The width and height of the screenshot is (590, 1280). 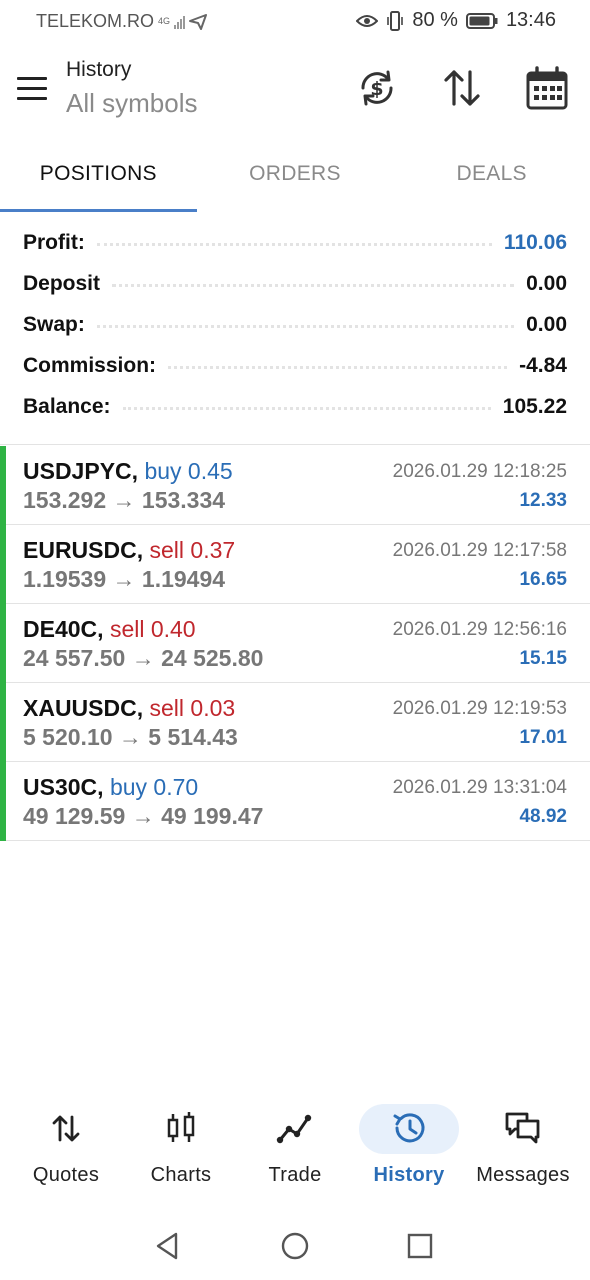 What do you see at coordinates (154, 787) in the screenshot?
I see `position-side: buy 0.70` at bounding box center [154, 787].